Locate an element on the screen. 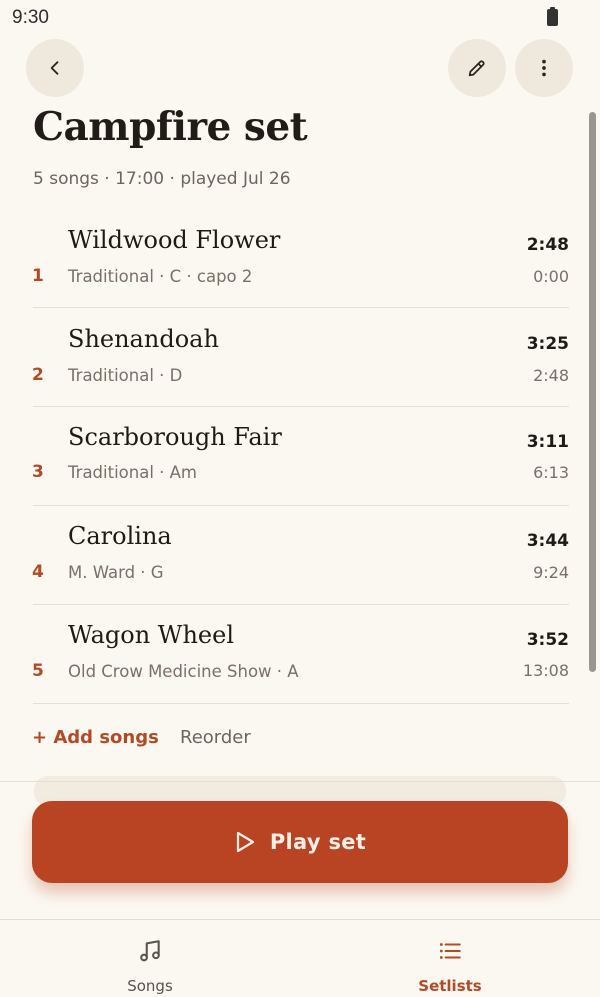 This screenshot has width=600, height=997. play-set-button: Play set is located at coordinates (300, 842).